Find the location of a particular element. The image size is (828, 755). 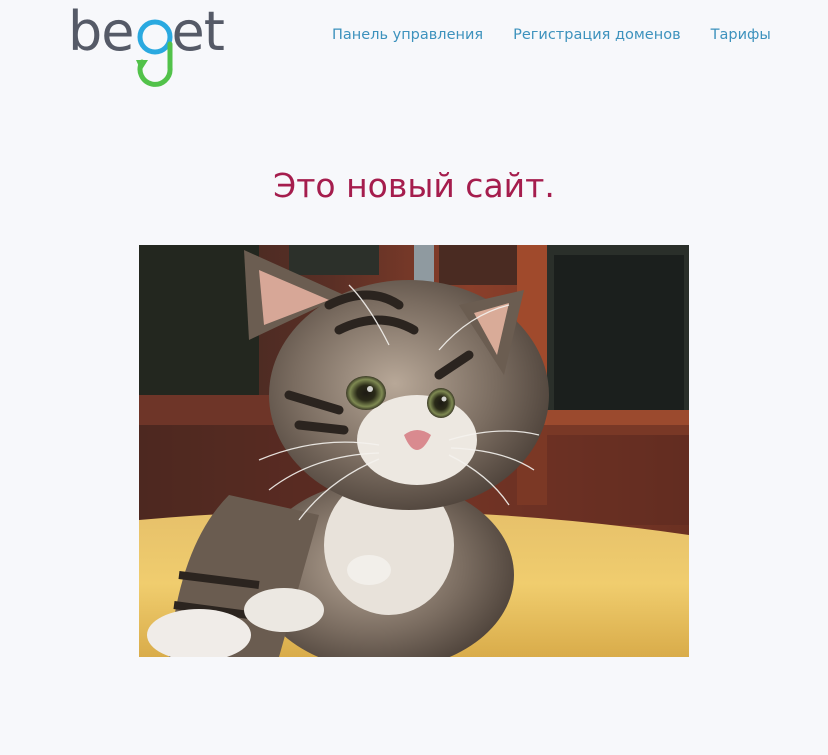

nav-link-control-panel: Панель управления is located at coordinates (407, 35).